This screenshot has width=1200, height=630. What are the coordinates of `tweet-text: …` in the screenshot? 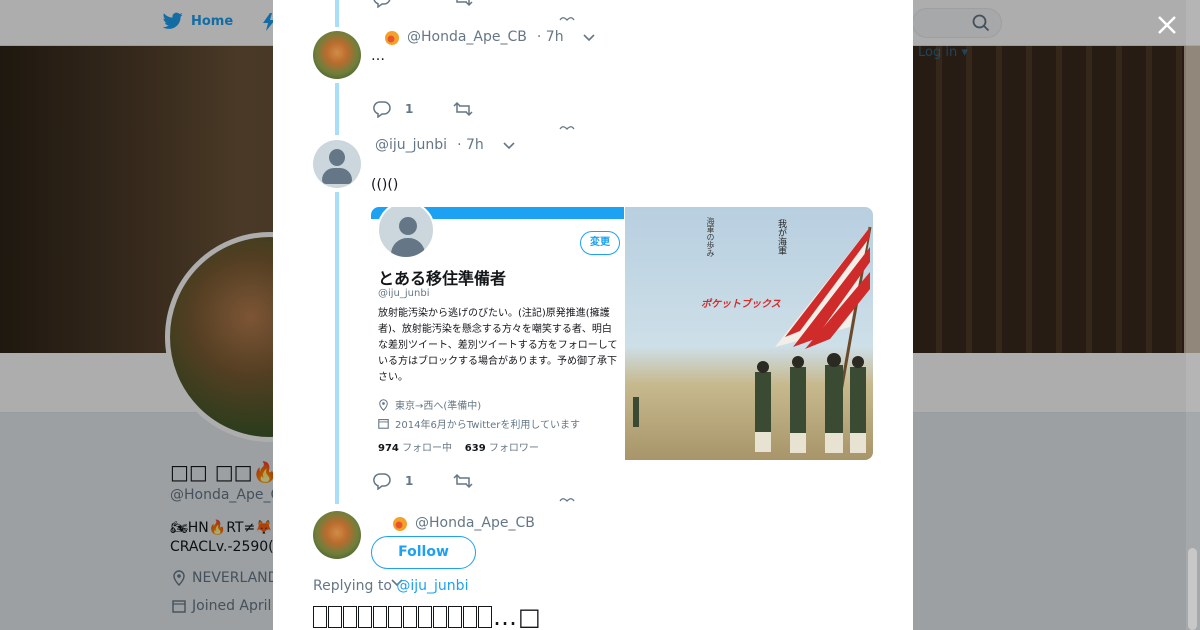 It's located at (378, 56).